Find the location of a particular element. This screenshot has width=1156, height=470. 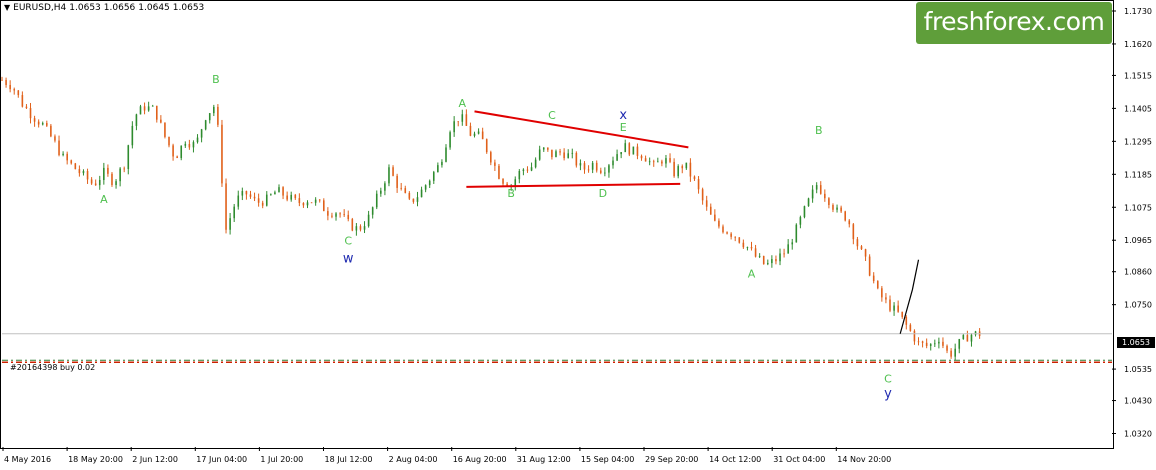

wave-label: w is located at coordinates (348, 259).